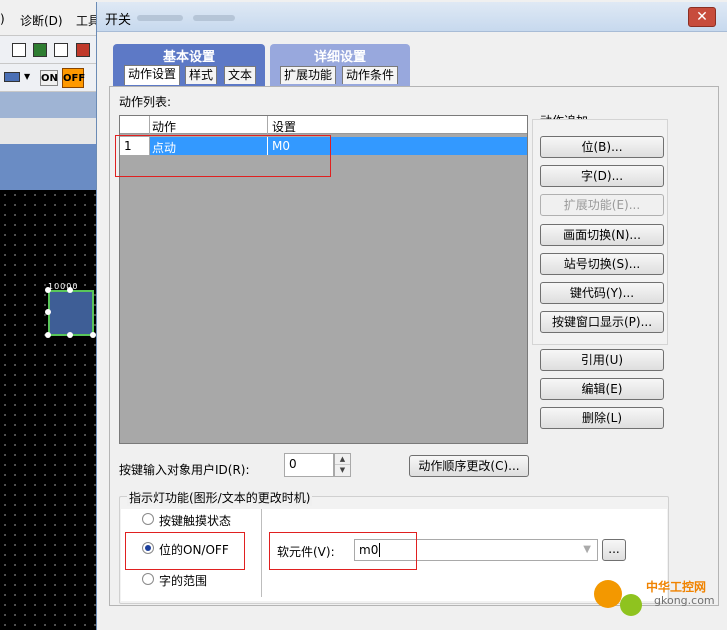 This screenshot has height=630, width=727. What do you see at coordinates (240, 75) in the screenshot?
I see `tab-text: 文本` at bounding box center [240, 75].